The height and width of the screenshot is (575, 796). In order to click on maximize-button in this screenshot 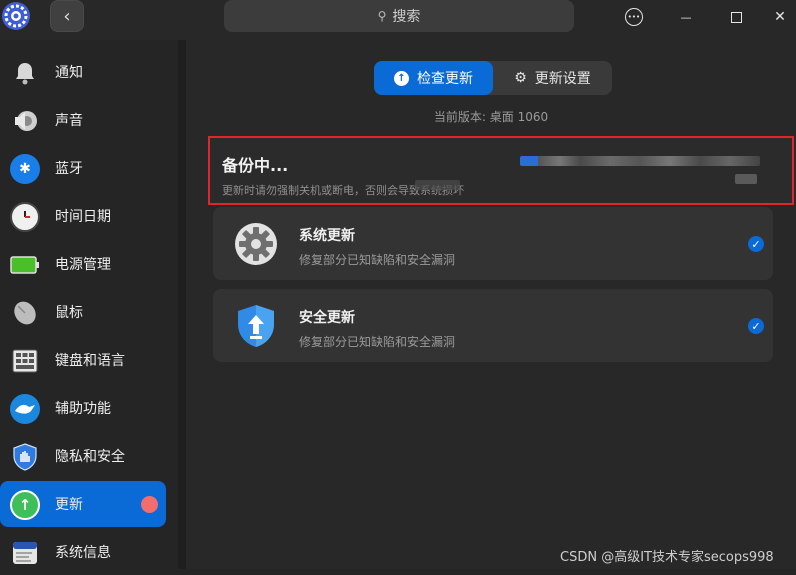, I will do `click(736, 17)`.